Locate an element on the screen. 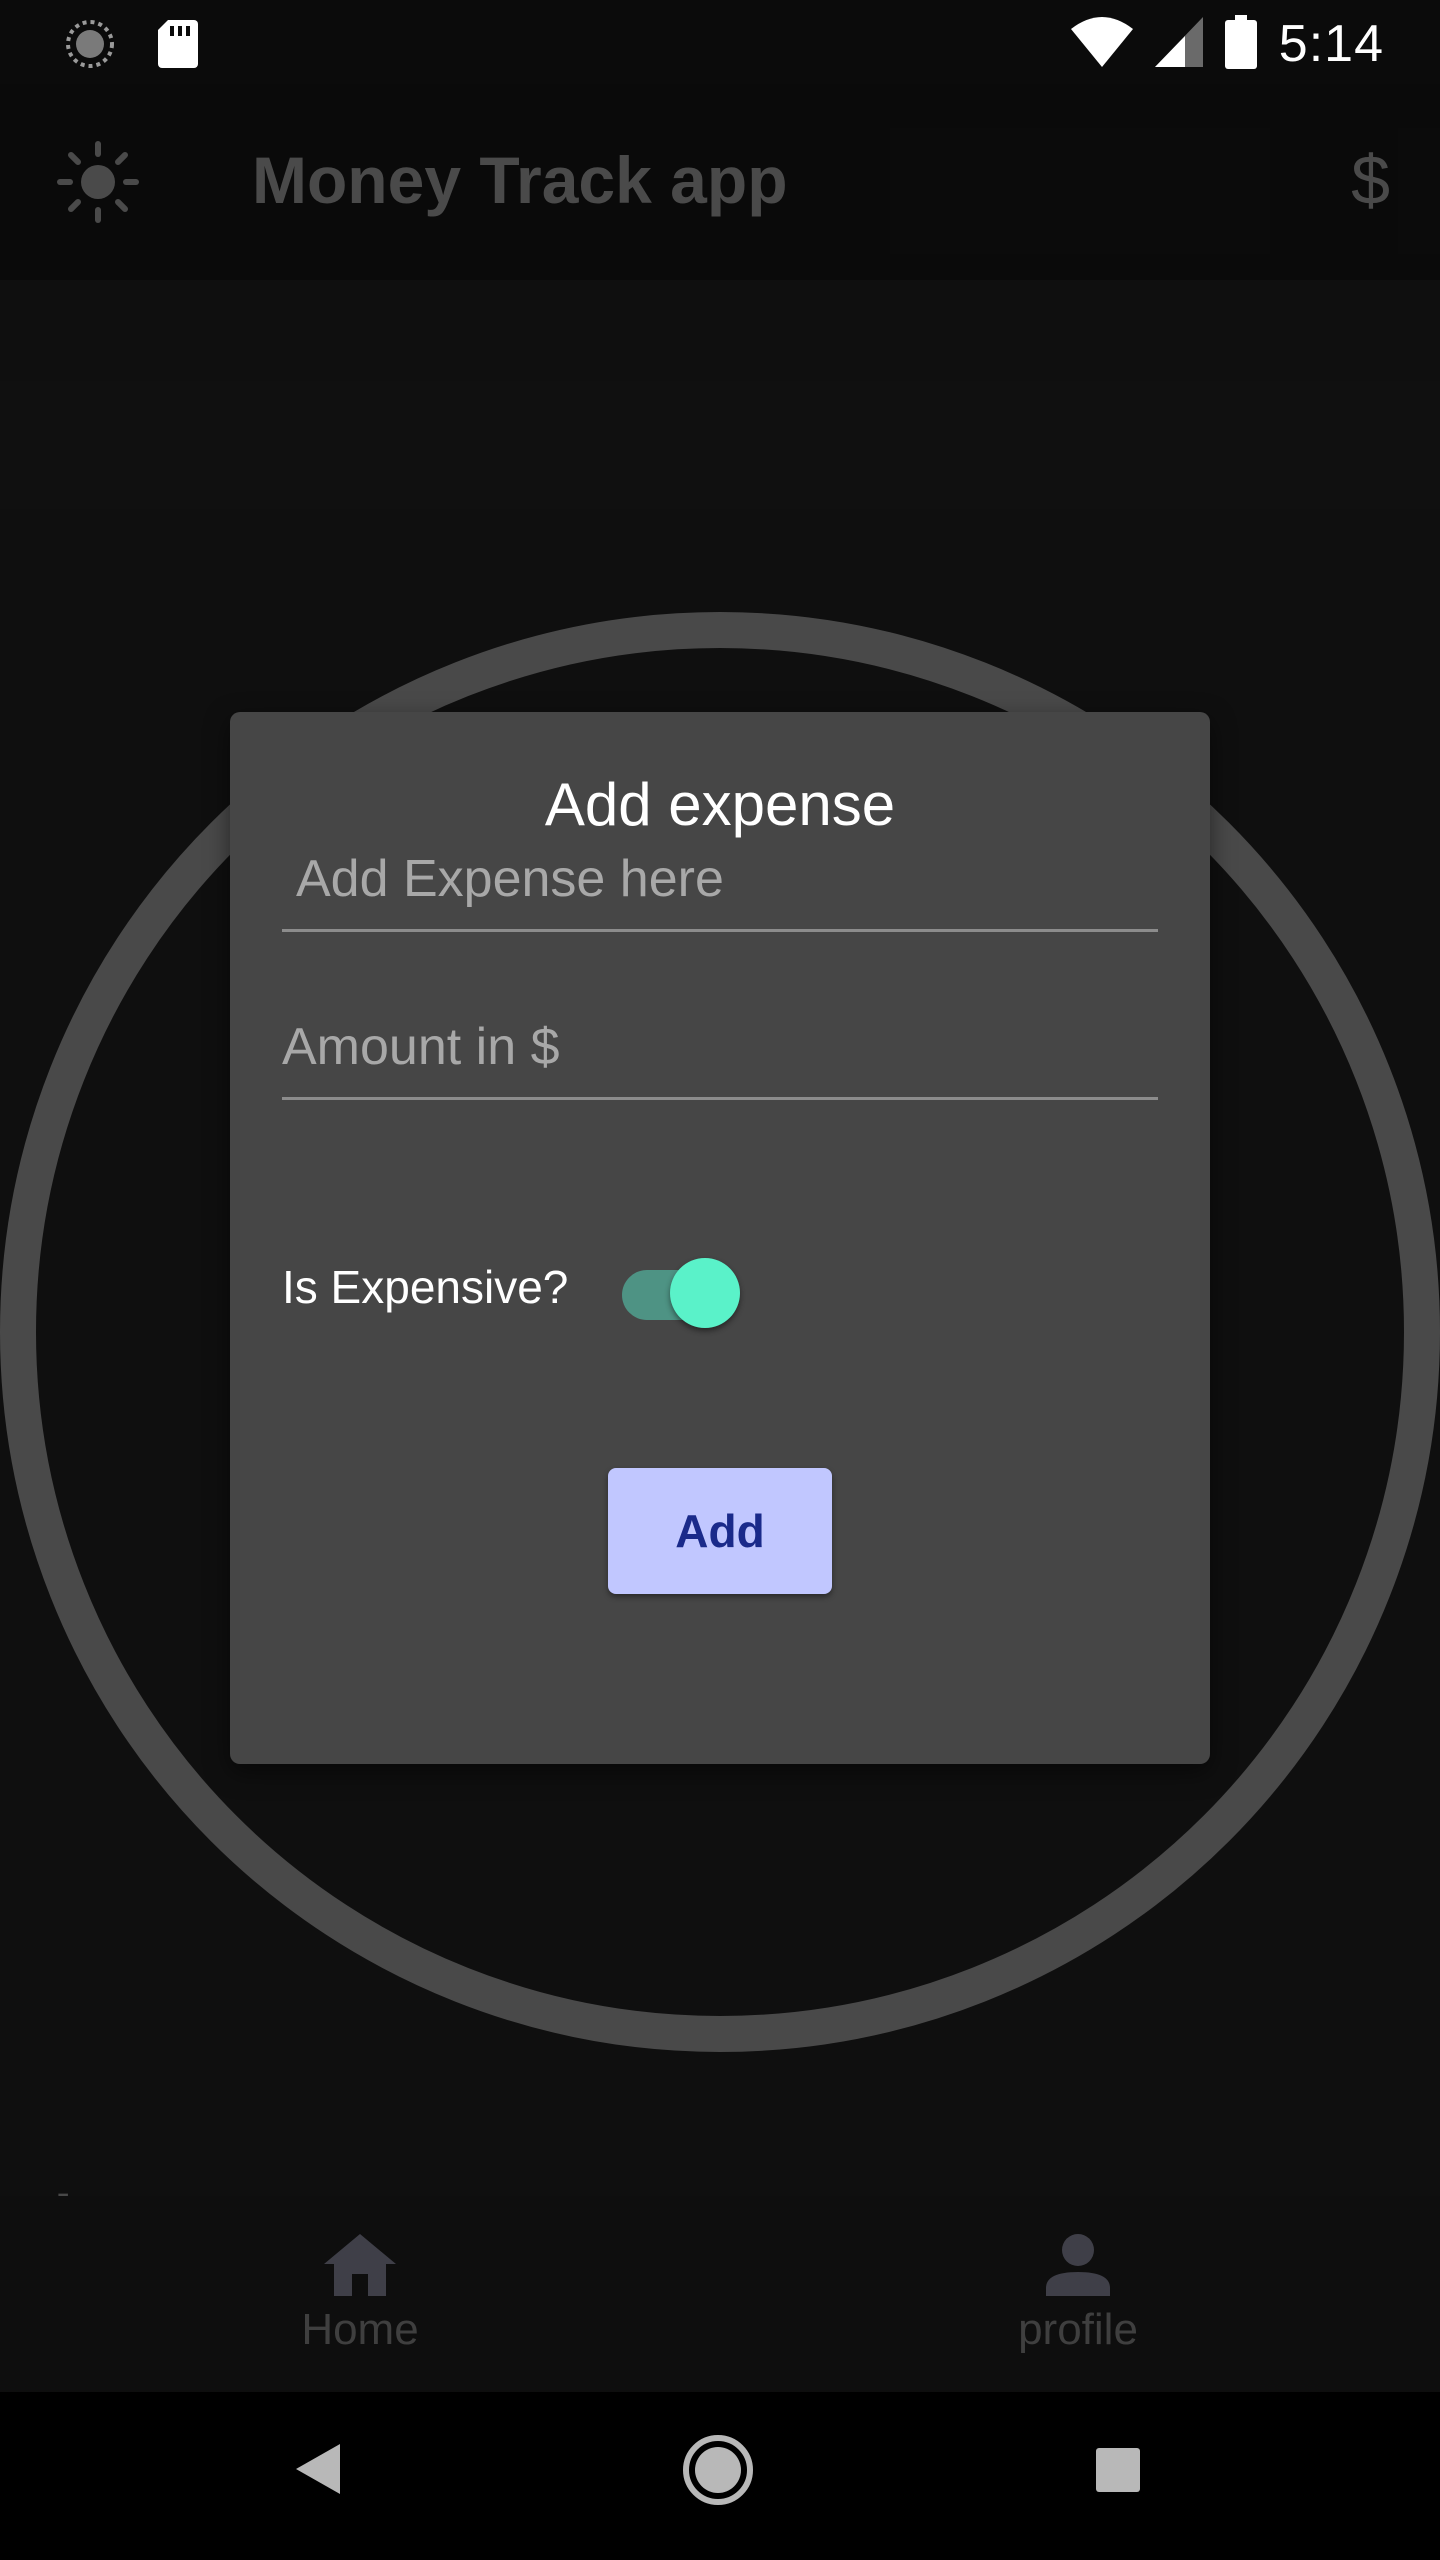 The height and width of the screenshot is (2560, 1440). system-navigation-bar is located at coordinates (720, 2476).